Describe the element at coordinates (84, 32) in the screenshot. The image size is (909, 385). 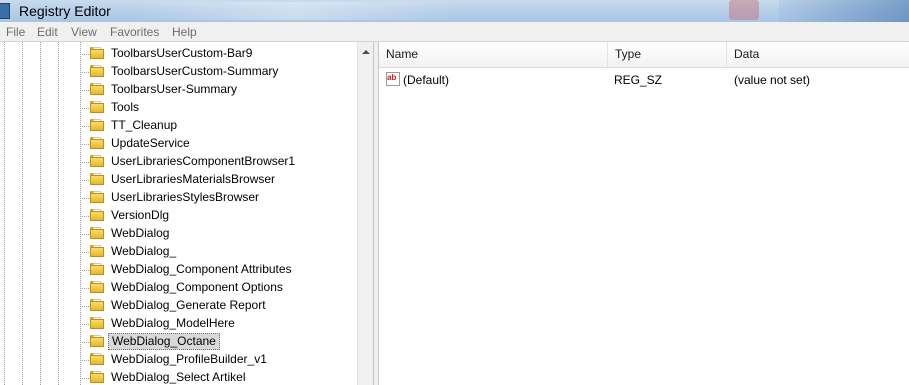
I see `menu-view: View` at that location.